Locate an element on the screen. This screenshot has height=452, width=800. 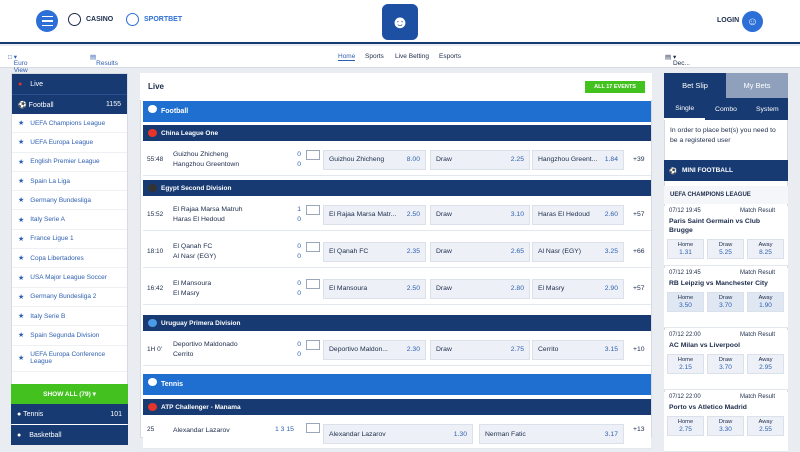
odd-draw: Draw 3.10 is located at coordinates (480, 214).